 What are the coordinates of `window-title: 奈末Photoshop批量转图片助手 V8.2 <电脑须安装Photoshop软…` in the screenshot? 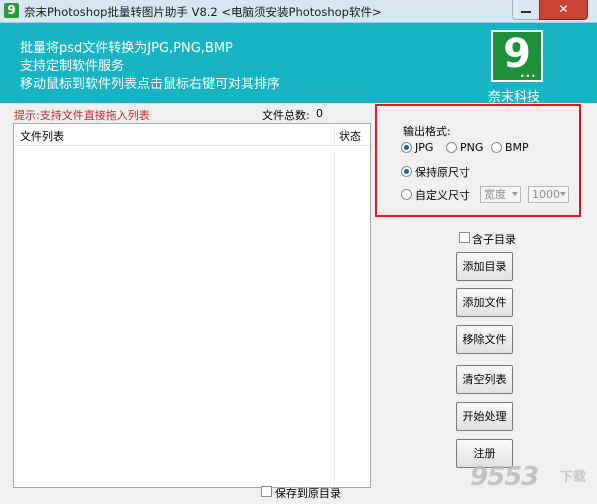 It's located at (203, 12).